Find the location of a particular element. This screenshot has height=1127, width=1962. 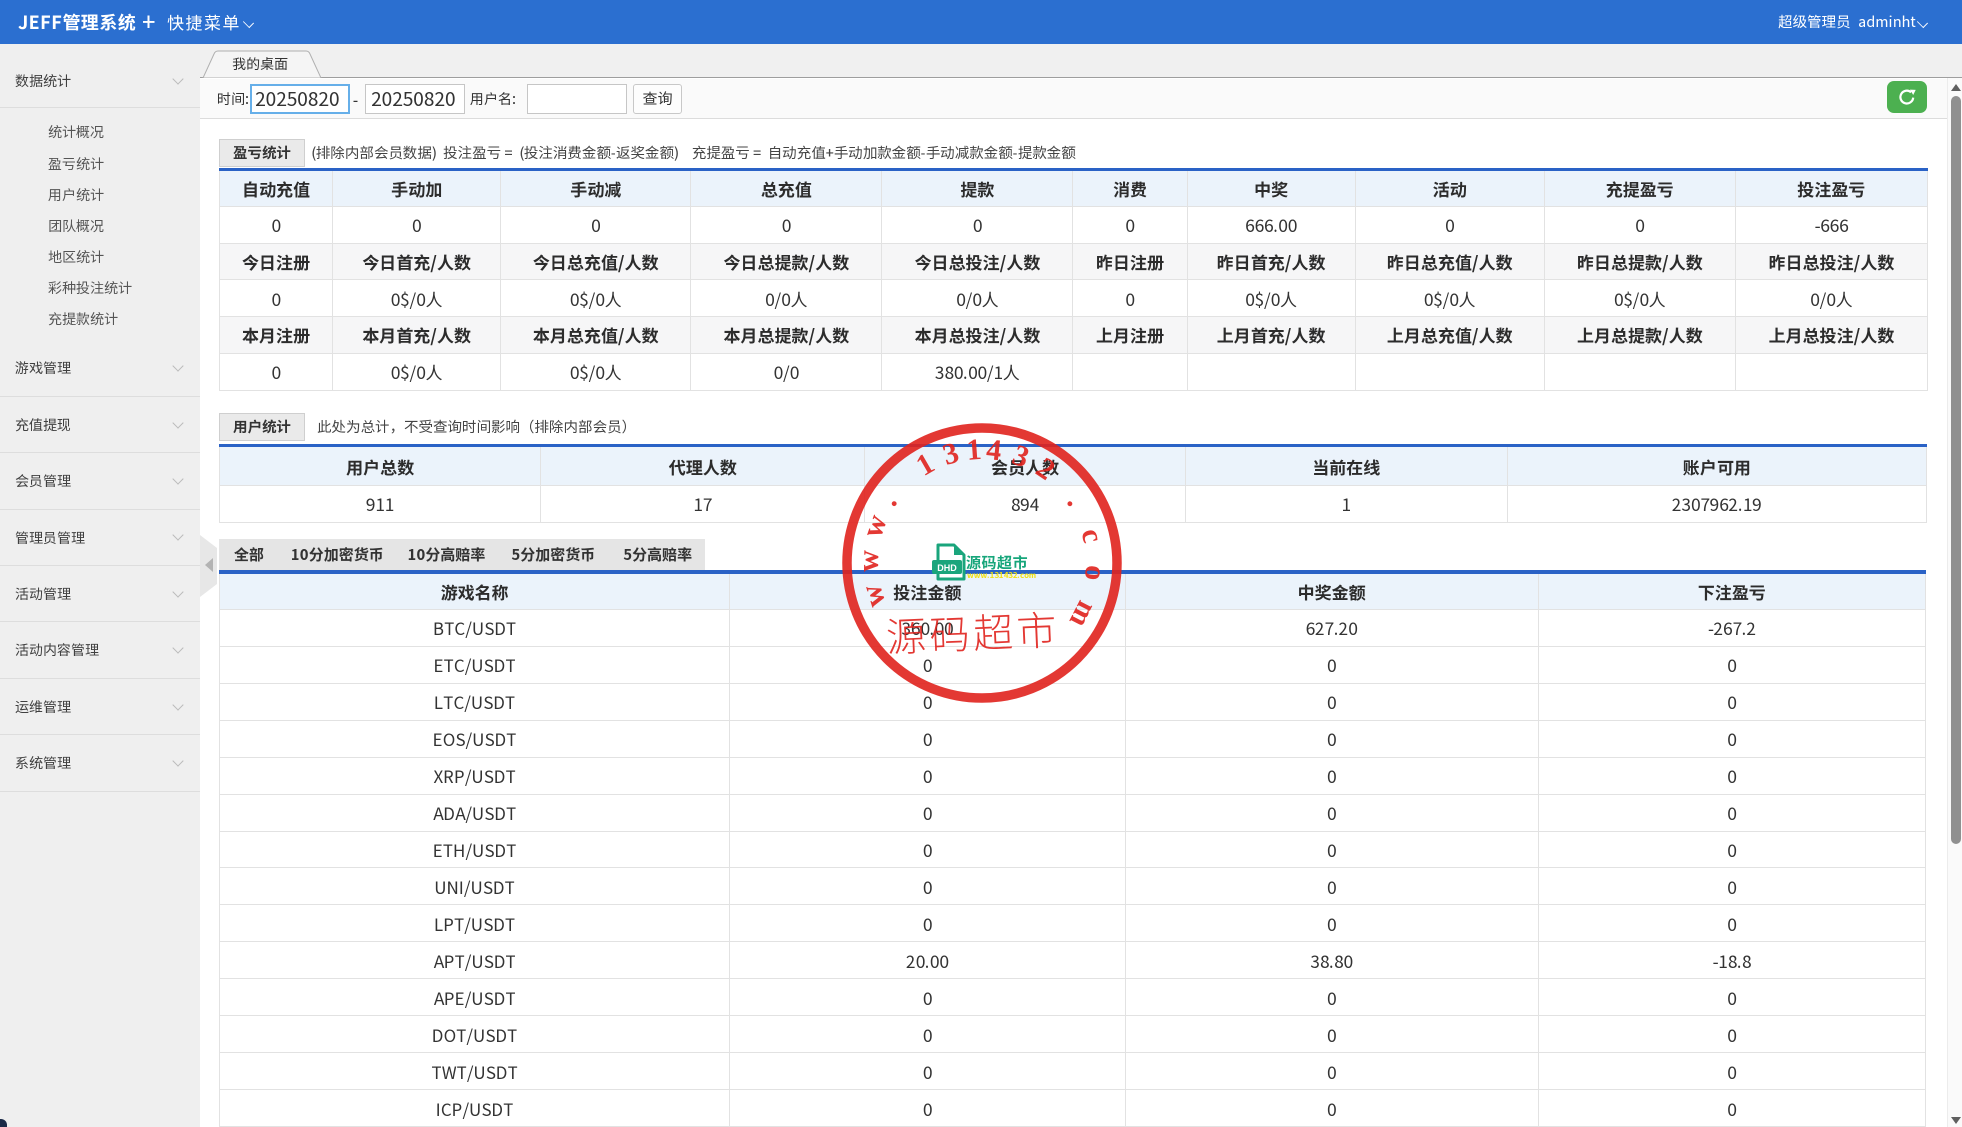

svg-text: 4 is located at coordinates (994, 450).